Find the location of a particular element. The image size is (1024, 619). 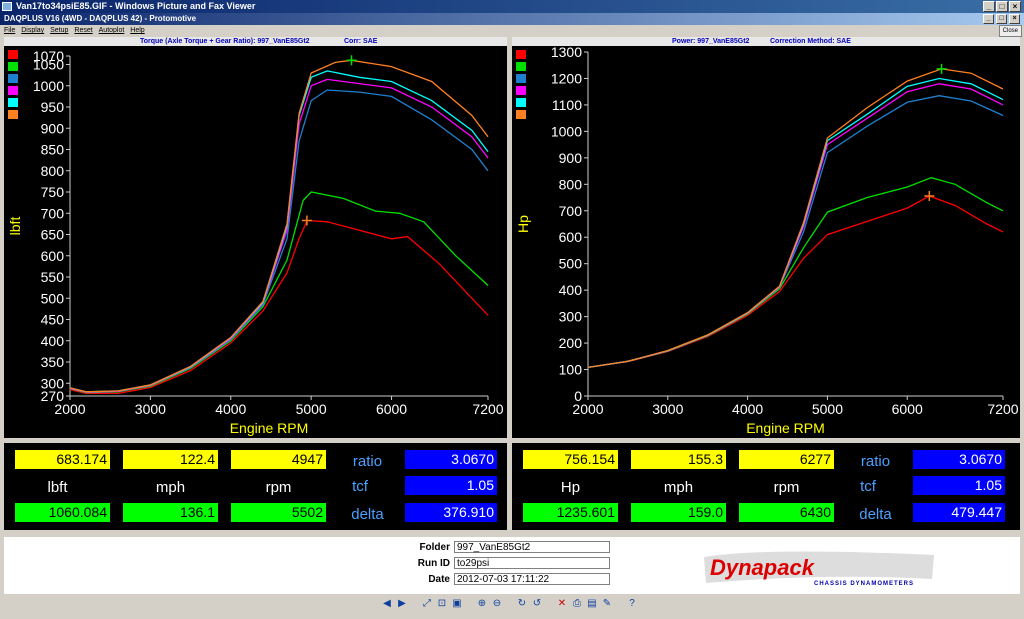

close-window-button: × is located at coordinates (1015, 6).